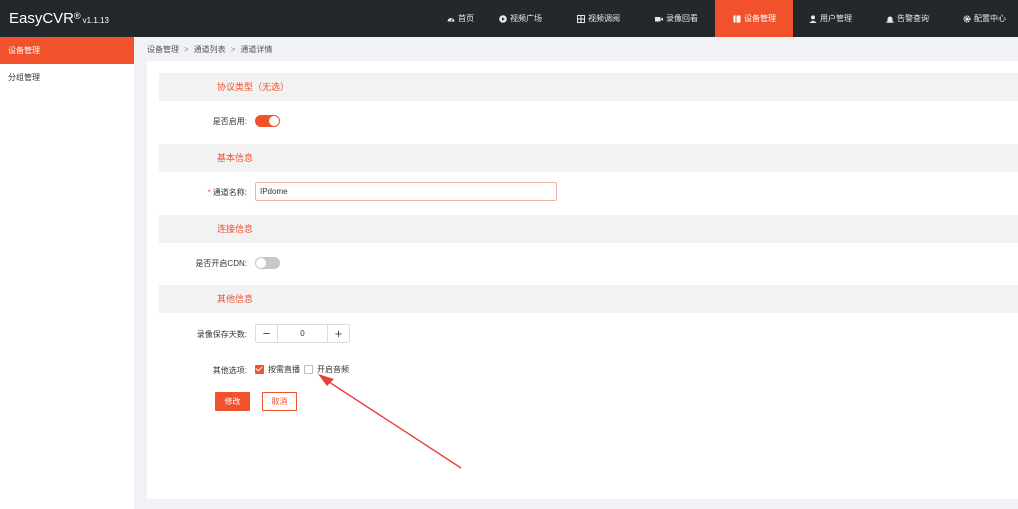  I want to click on nav-config-center: 配置中心, so click(967, 18).